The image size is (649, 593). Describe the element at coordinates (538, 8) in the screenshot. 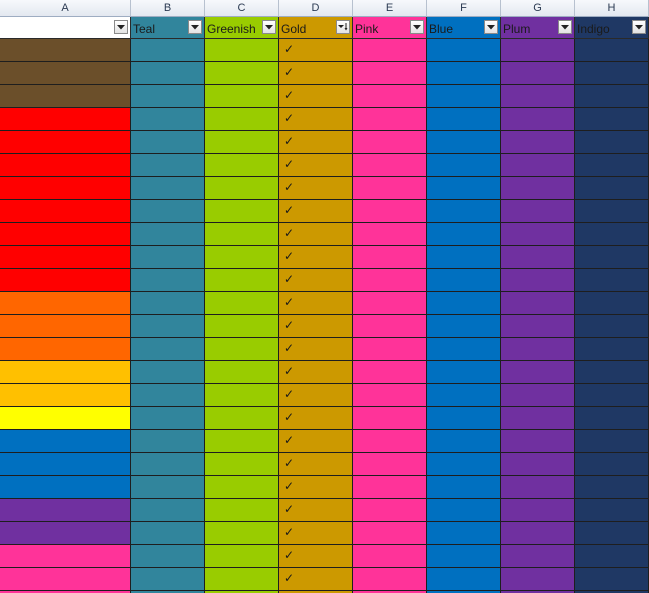

I see `column-header-g: G` at that location.